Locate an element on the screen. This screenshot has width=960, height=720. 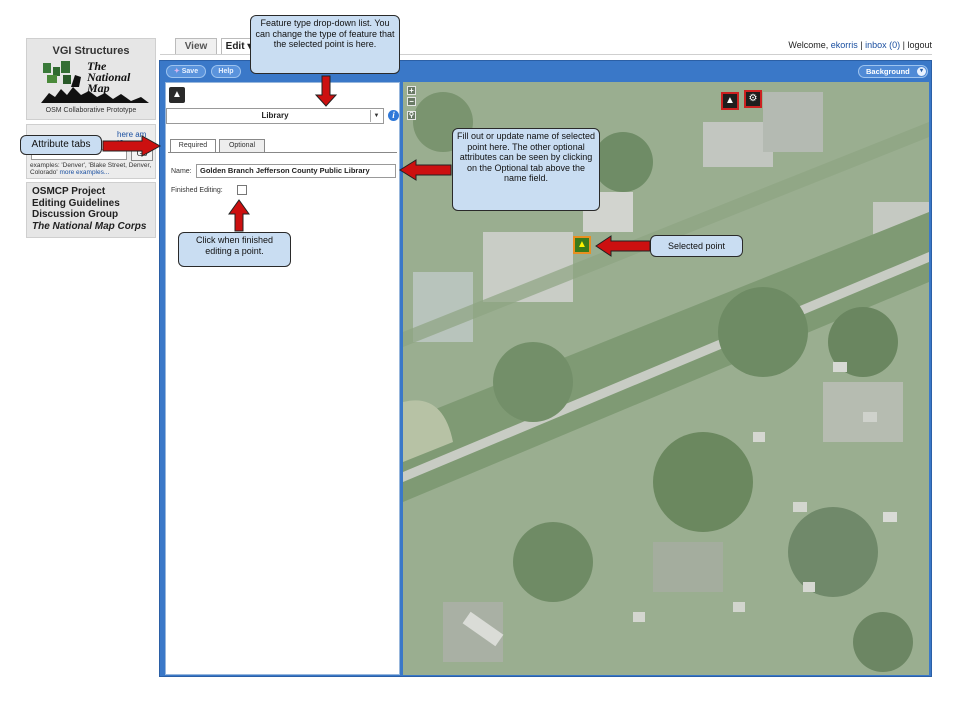
welcome-bar: Welcome, ekorris | inbox (0) | logout is located at coordinates (860, 45).